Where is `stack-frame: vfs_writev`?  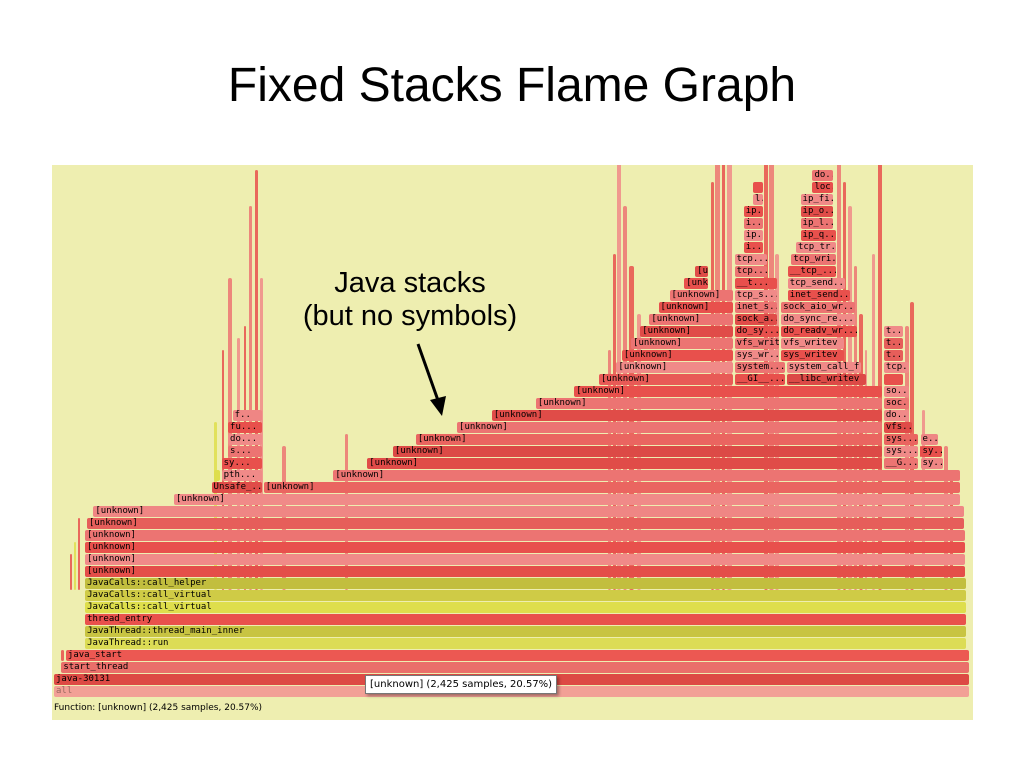
stack-frame: vfs_writev is located at coordinates (812, 343).